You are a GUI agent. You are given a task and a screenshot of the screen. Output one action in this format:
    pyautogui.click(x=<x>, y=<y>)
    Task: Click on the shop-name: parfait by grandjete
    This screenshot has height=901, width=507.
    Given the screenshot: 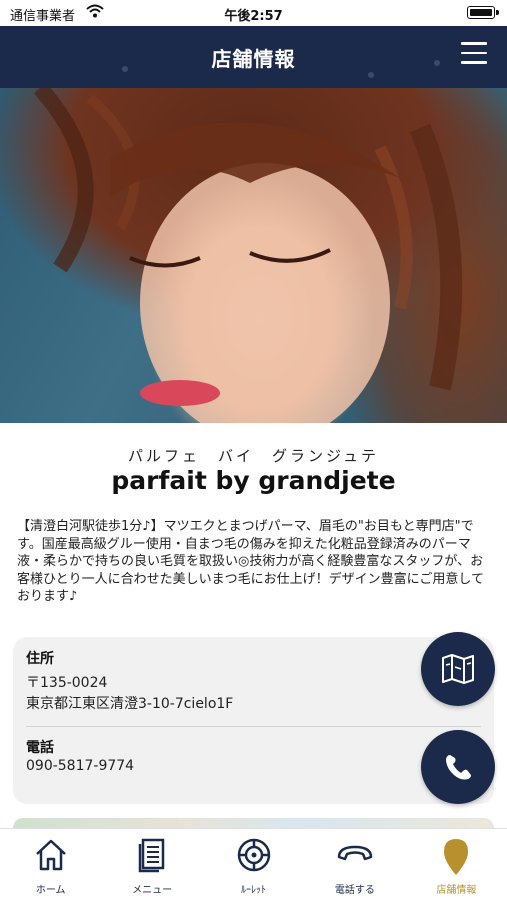 What is the action you would take?
    pyautogui.click(x=253, y=480)
    